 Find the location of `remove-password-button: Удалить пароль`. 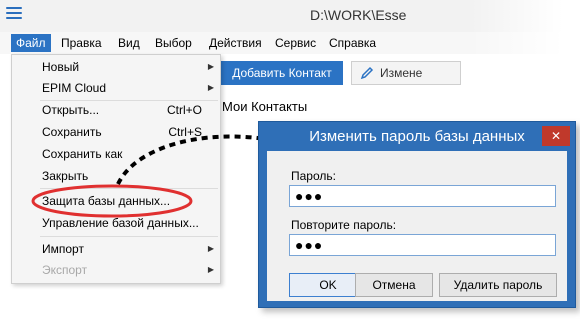

remove-password-button: Удалить пароль is located at coordinates (498, 285).